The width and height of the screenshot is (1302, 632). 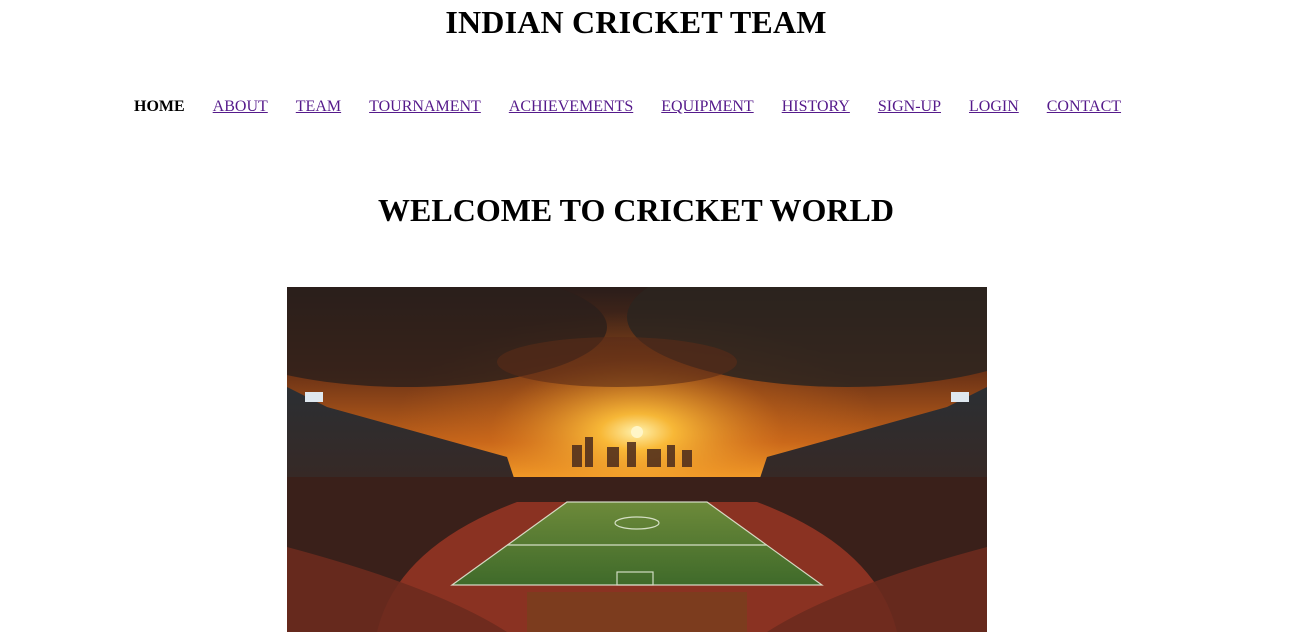 I want to click on nav-contact: CONTACT, so click(x=1084, y=107).